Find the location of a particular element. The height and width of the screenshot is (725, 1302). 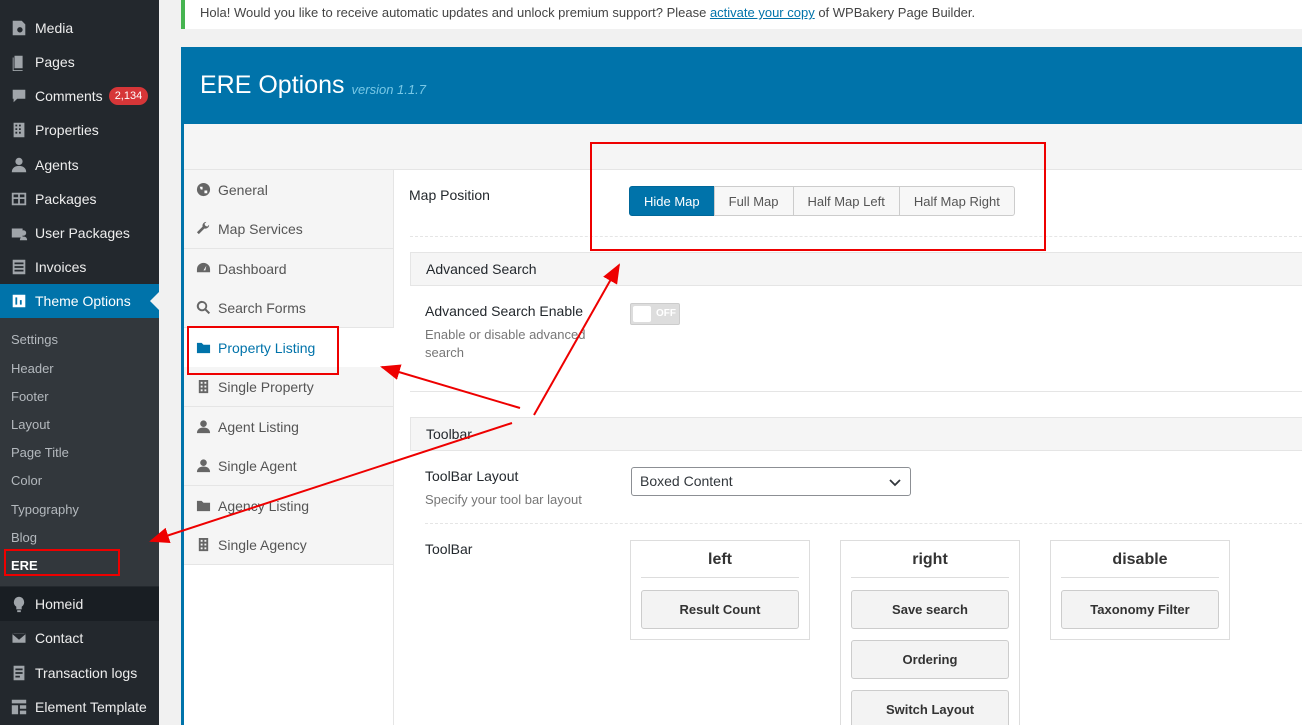

nav-label: Single Agency is located at coordinates (262, 544).